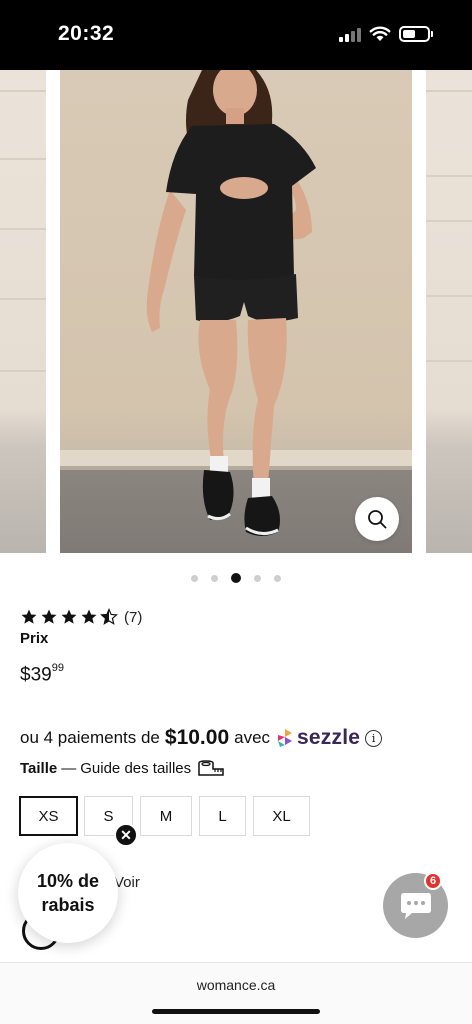 This screenshot has height=1024, width=472. I want to click on size-dash: —, so click(69, 768).